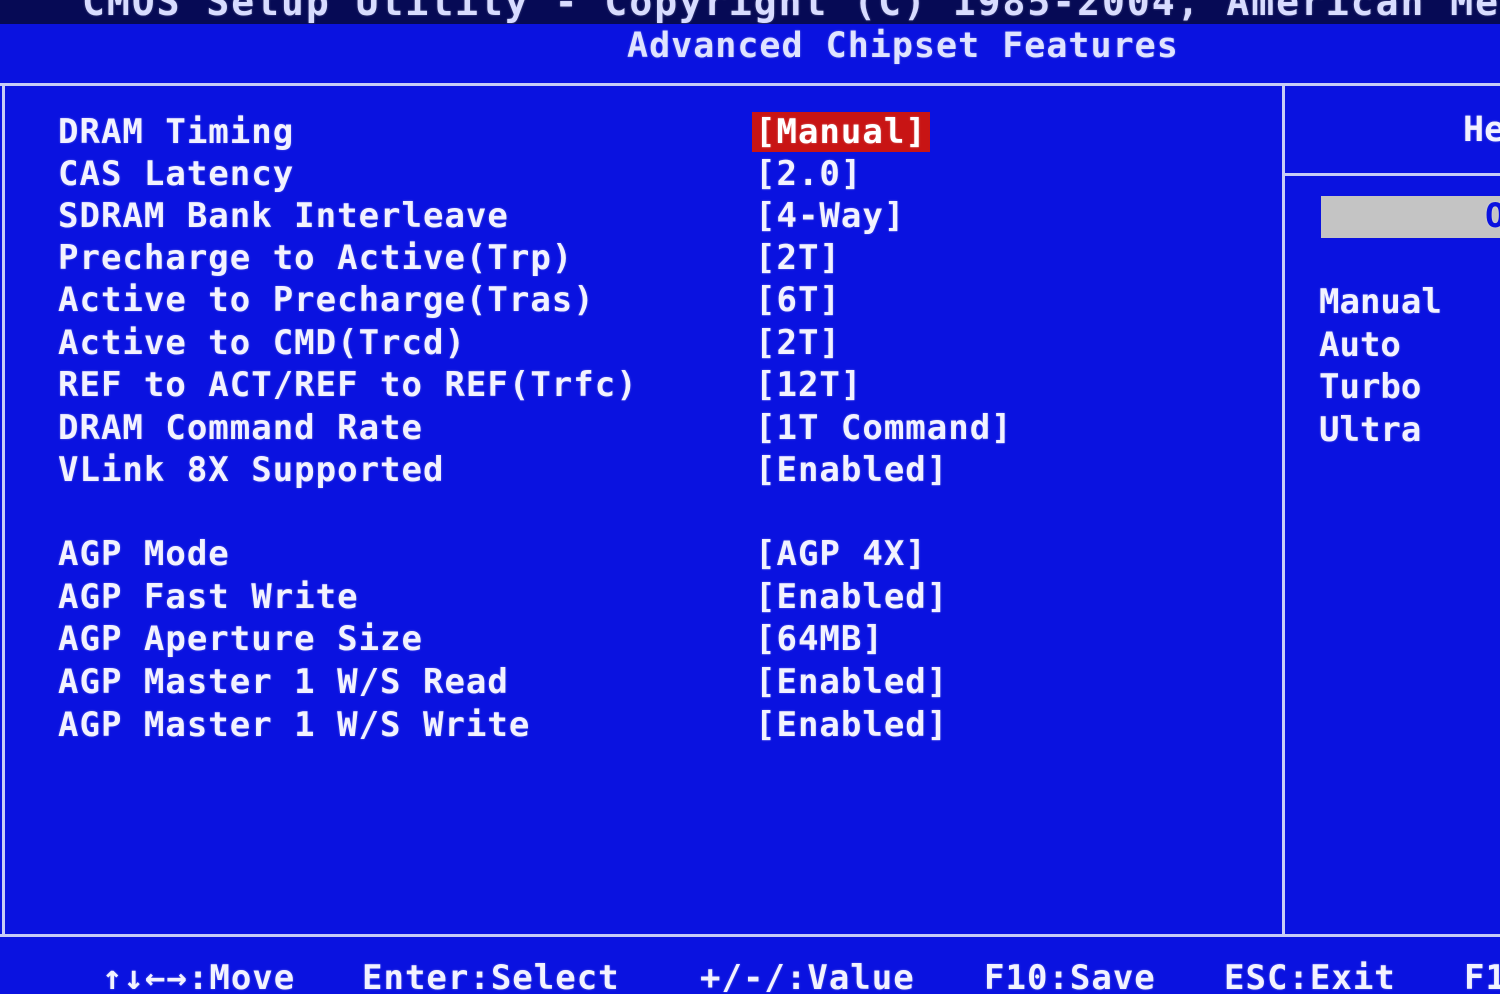  Describe the element at coordinates (644, 639) in the screenshot. I see `setting-row-agp-aperture-size: AGP Aperture Size [64MB]` at that location.